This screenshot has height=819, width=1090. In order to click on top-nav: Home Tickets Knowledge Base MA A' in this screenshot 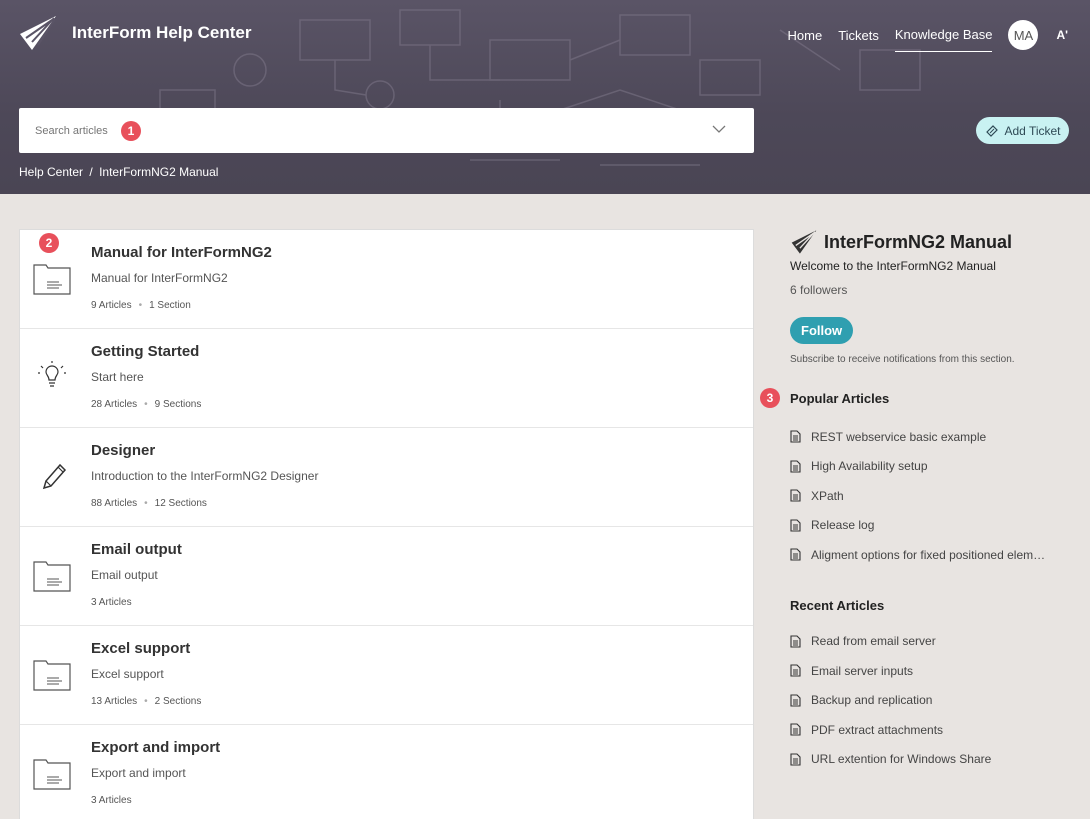, I will do `click(928, 35)`.